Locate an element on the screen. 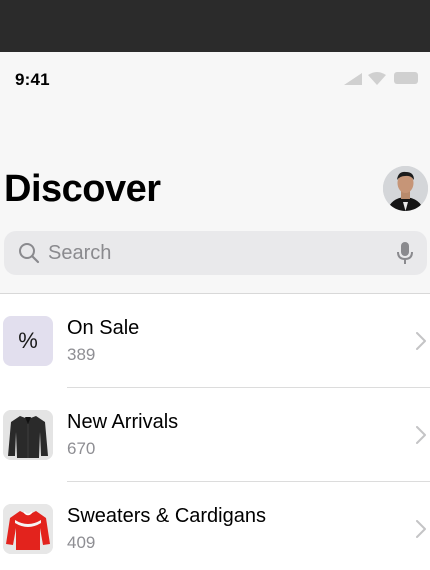  signal-icon is located at coordinates (353, 79).